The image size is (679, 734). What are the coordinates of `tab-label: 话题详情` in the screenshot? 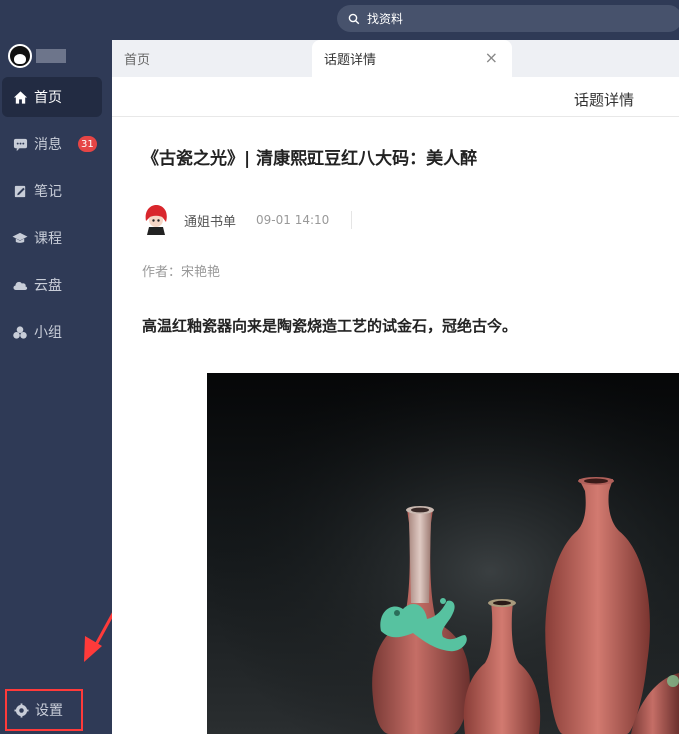 It's located at (350, 60).